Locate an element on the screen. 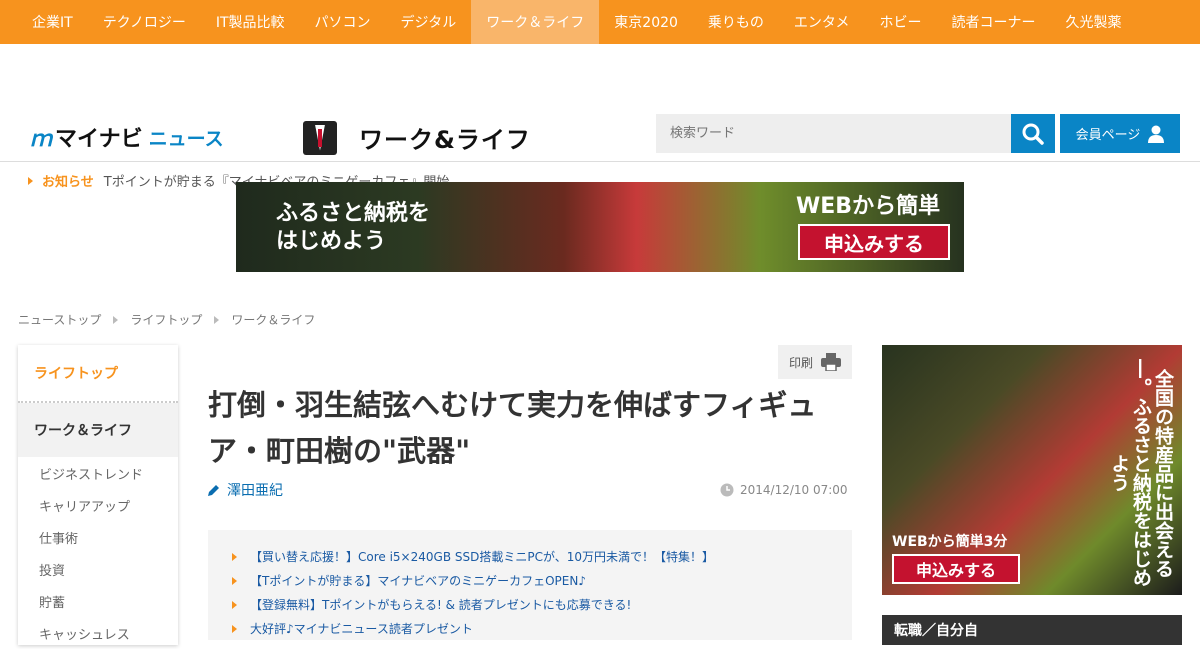 Image resolution: width=1200 pixels, height=649 pixels. section-logo: ワーク&ライフ is located at coordinates (417, 137).